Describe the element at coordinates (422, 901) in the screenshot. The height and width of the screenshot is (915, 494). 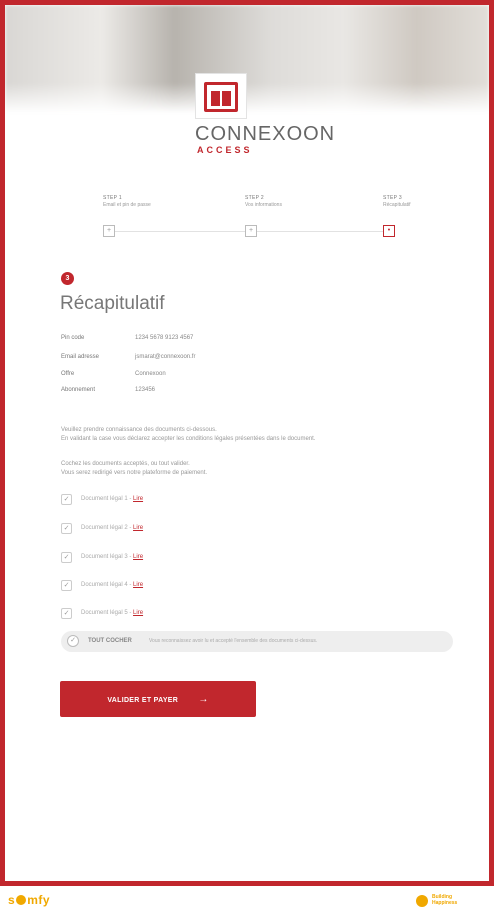
I see `sun-icon` at that location.